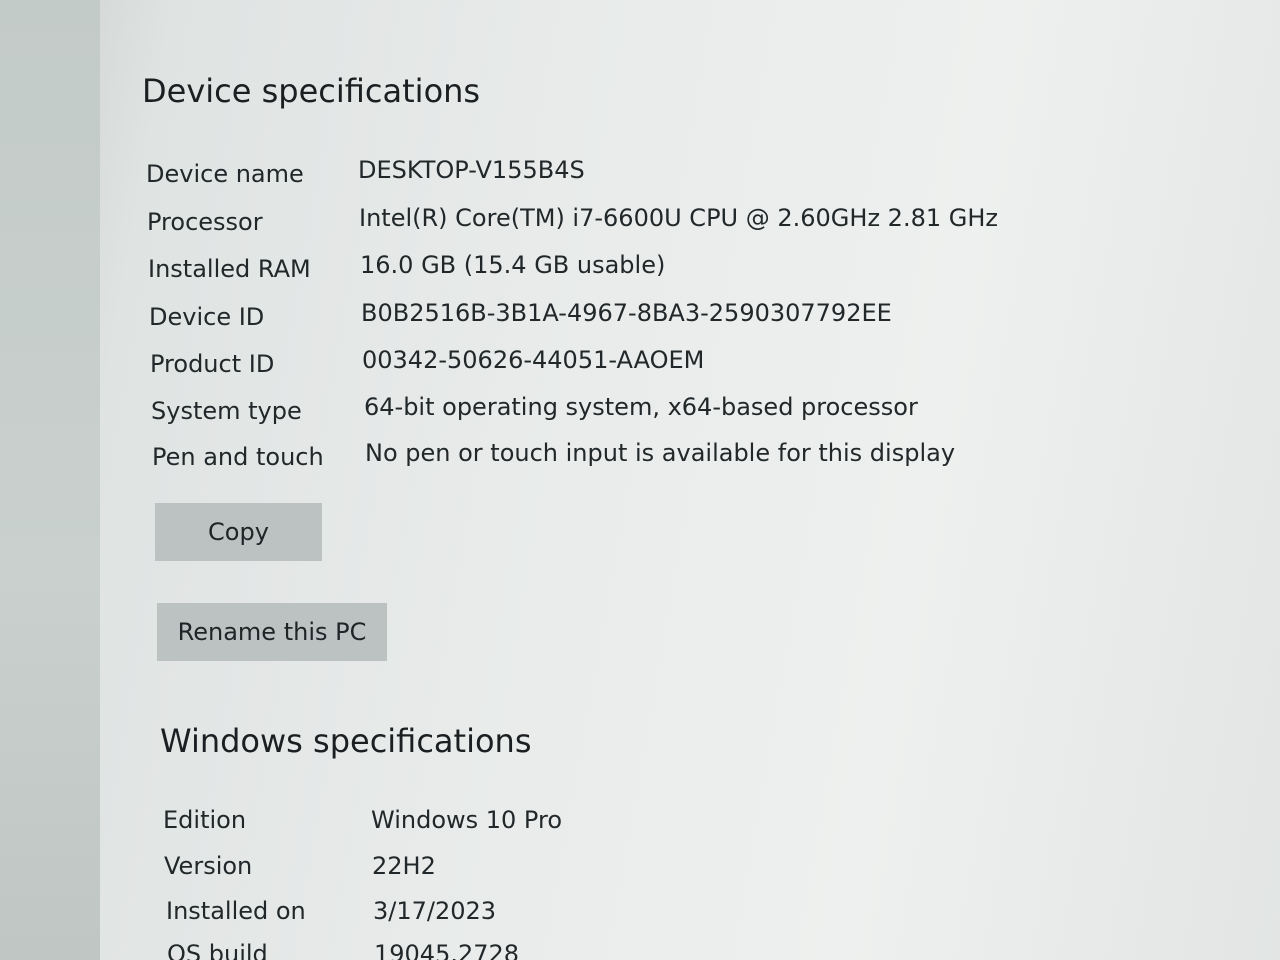 This screenshot has width=1280, height=960. What do you see at coordinates (346, 741) in the screenshot?
I see `windows-specifications-title: Windows specifications` at bounding box center [346, 741].